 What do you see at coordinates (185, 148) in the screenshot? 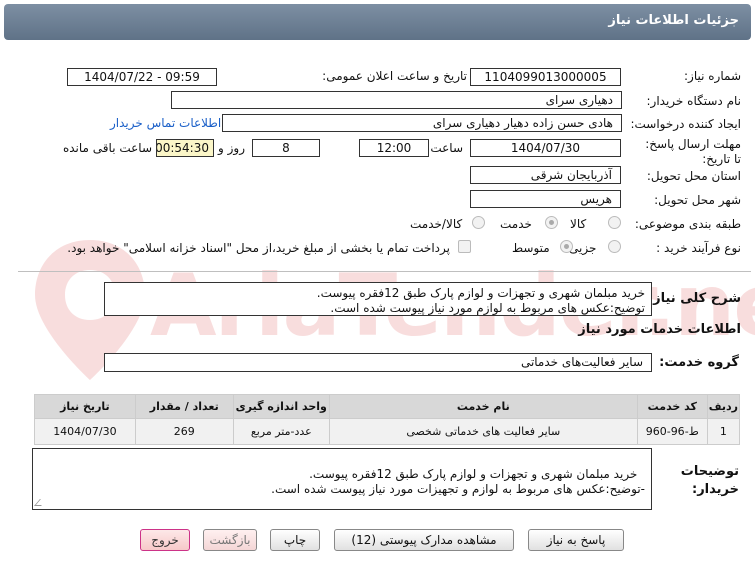
I see `remaining-time-field: 00:54:30` at bounding box center [185, 148].